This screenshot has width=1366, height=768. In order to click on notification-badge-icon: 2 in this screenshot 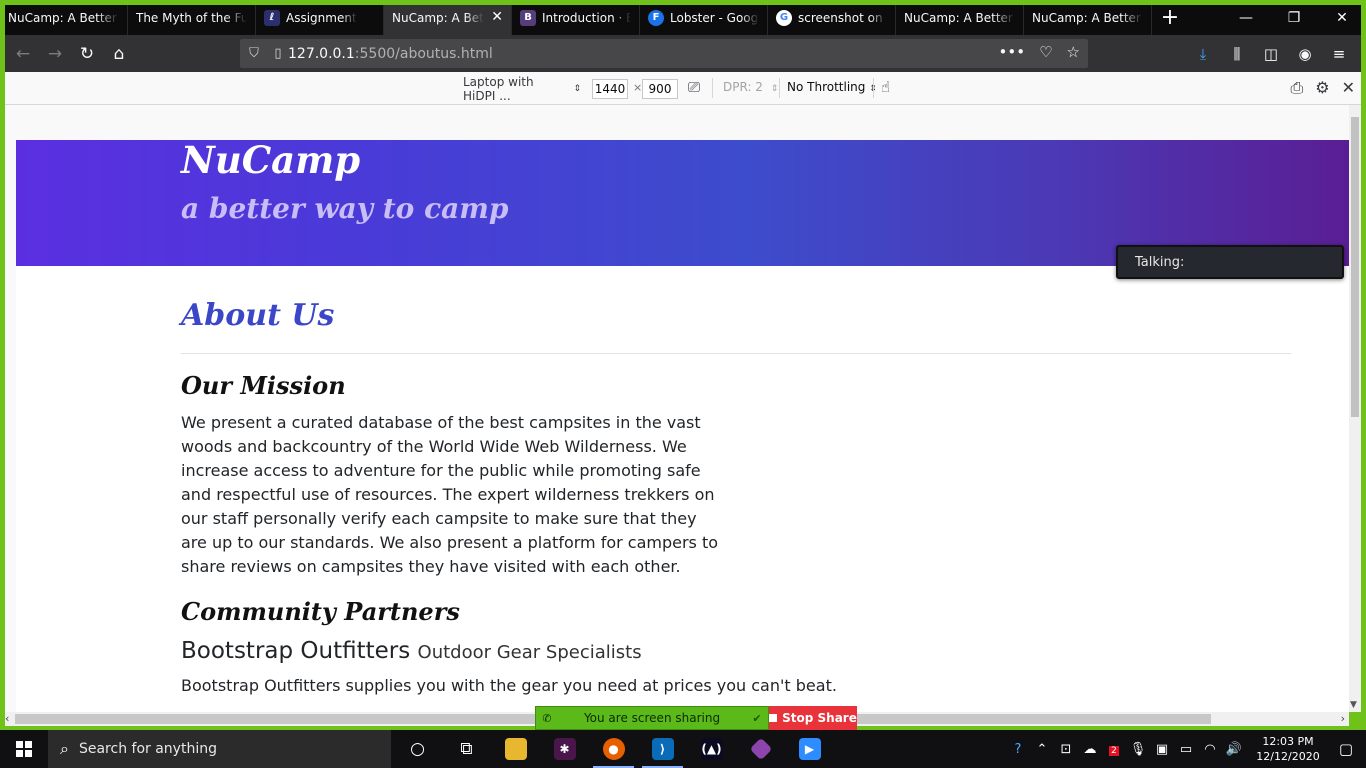, I will do `click(1114, 749)`.